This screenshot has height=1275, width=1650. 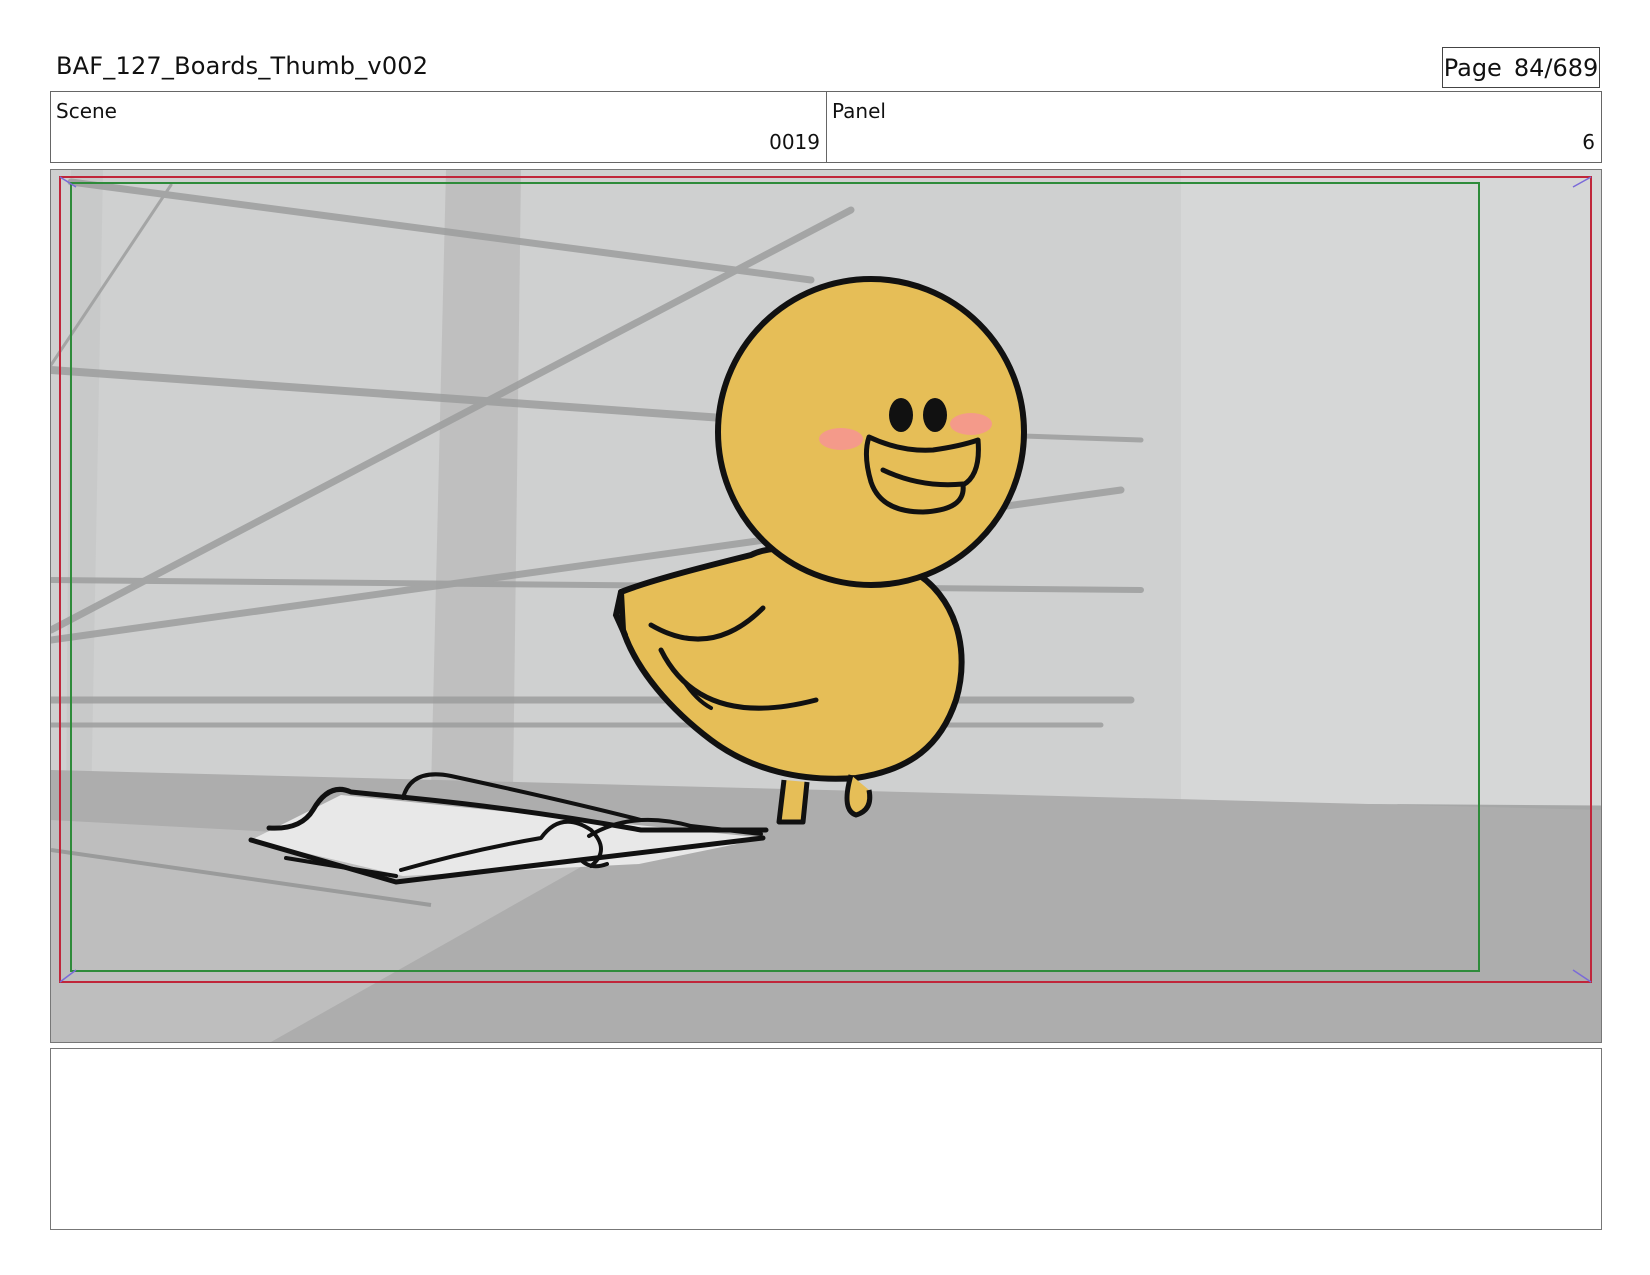 What do you see at coordinates (242, 66) in the screenshot?
I see `document-title: BAF_127_Boards_Thumb_v002` at bounding box center [242, 66].